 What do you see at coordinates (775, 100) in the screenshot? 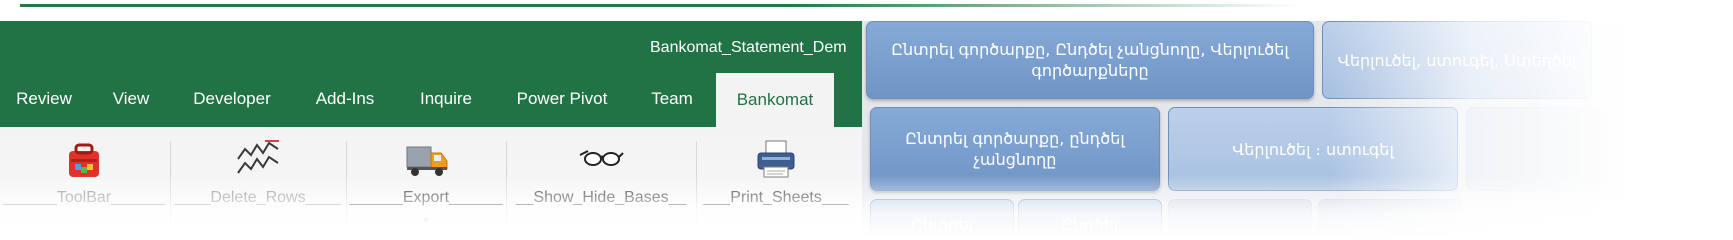
I see `tab-bankomat: Bankomat` at bounding box center [775, 100].